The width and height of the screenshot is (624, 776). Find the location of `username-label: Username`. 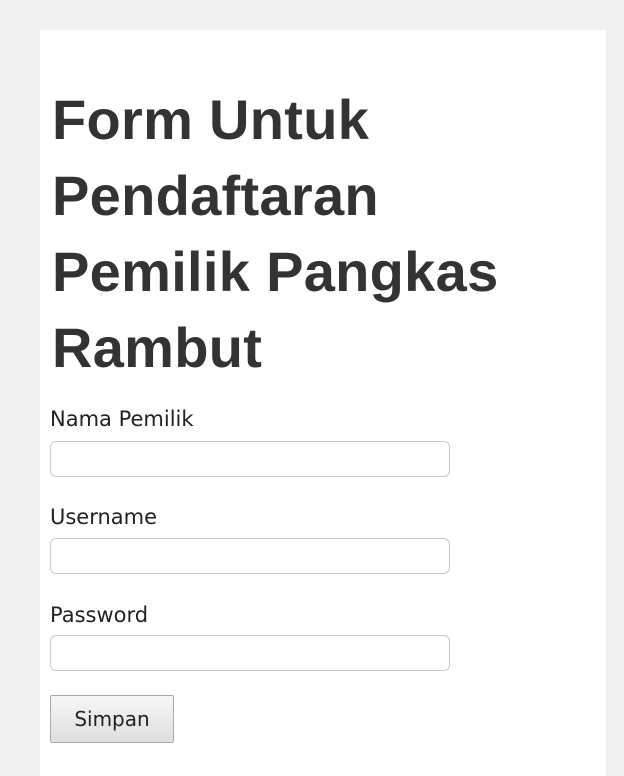

username-label: Username is located at coordinates (104, 517).